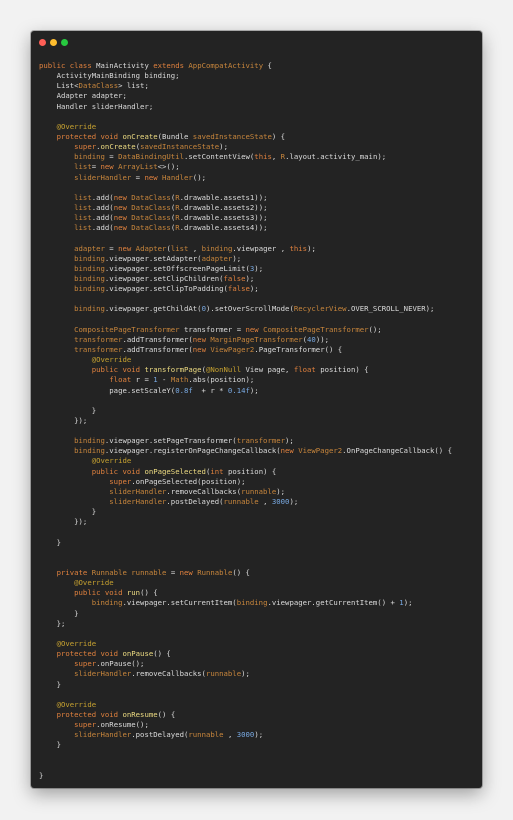 This screenshot has width=513, height=820. I want to click on code-line: sliderHandler.removeCallbacks(runnable);, so click(258, 492).